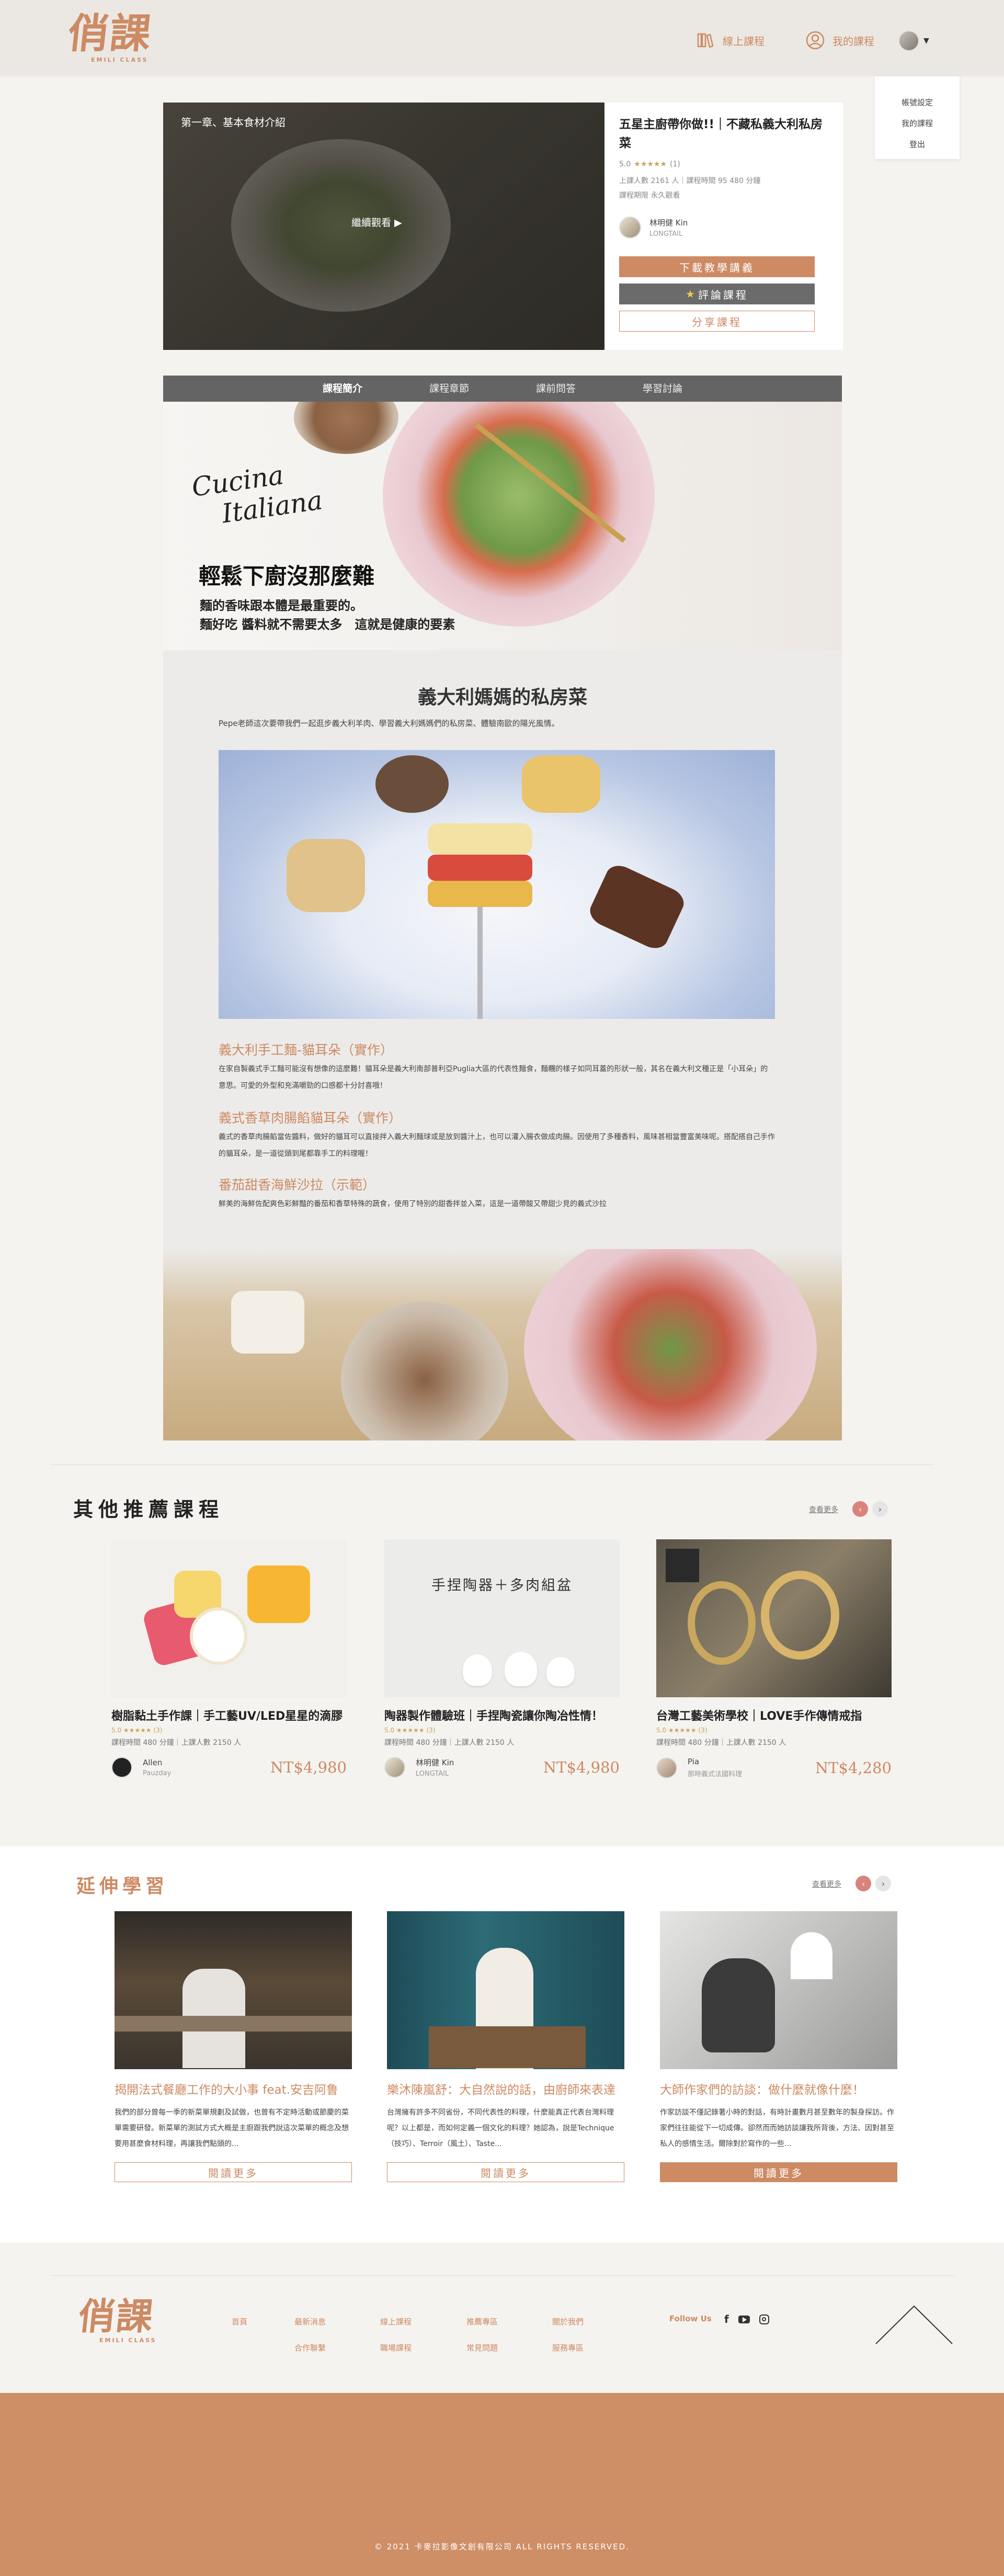  Describe the element at coordinates (914, 40) in the screenshot. I see `account-menu-toggle: ▼` at that location.